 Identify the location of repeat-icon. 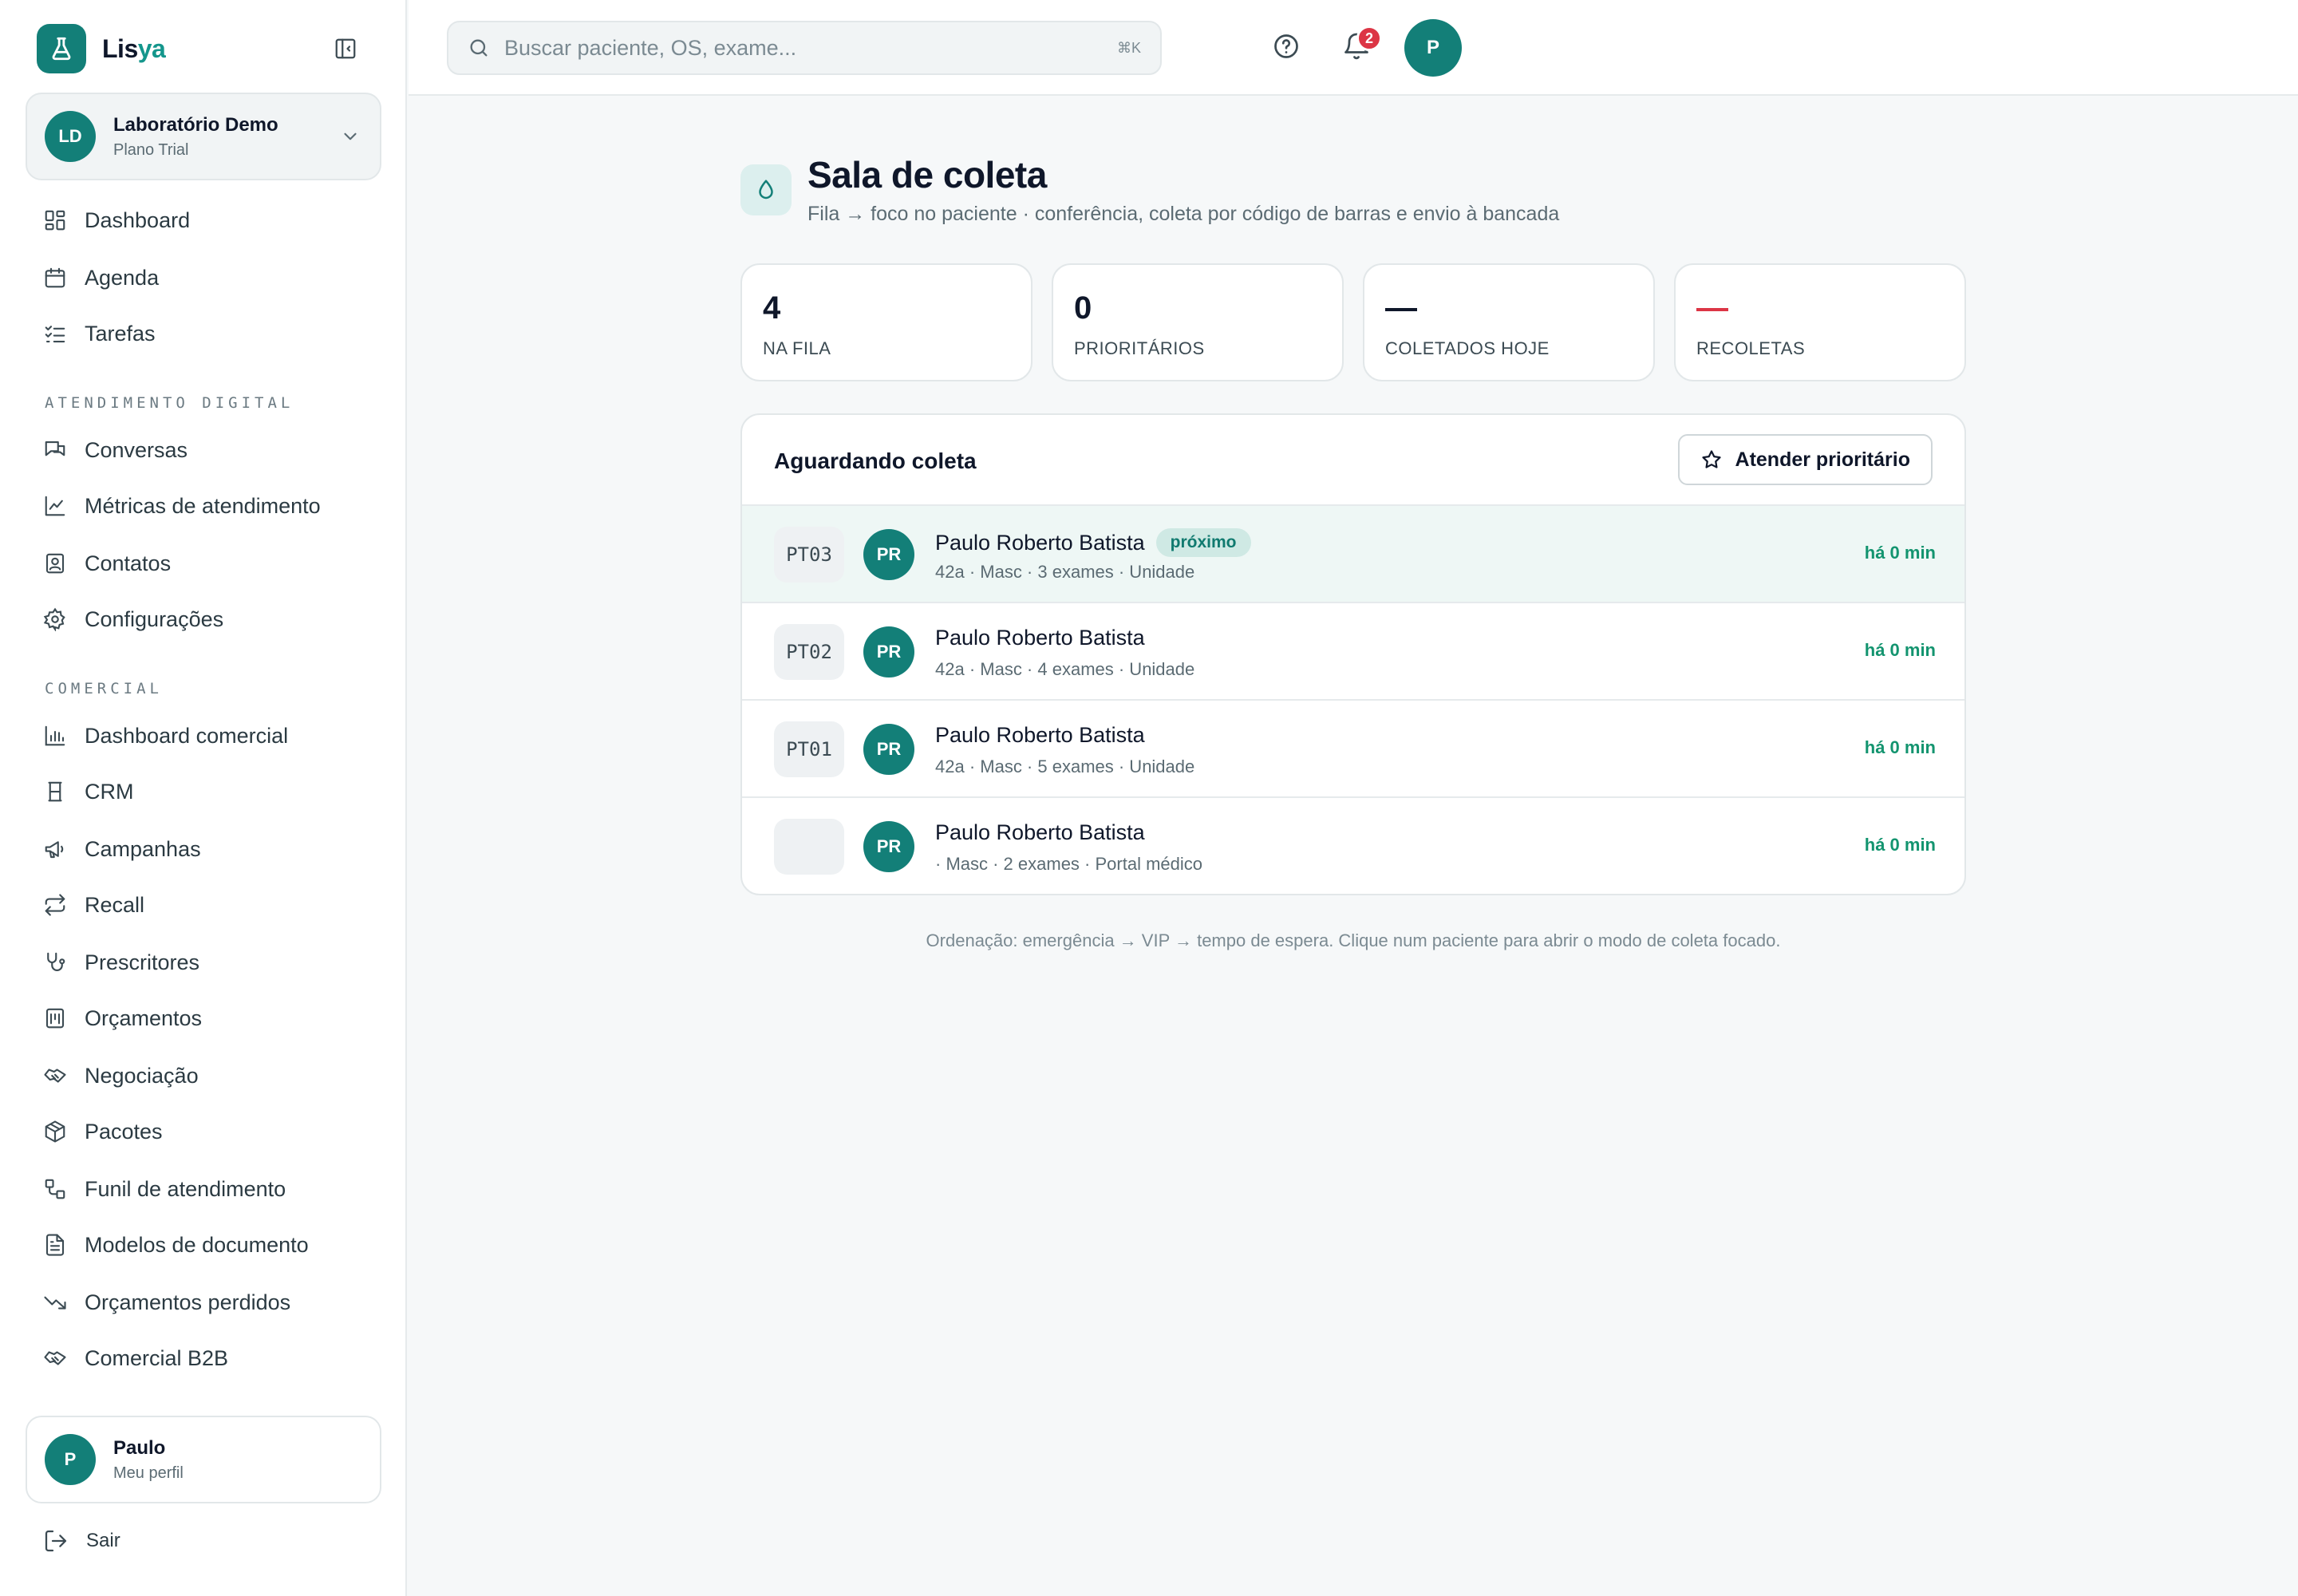
(55, 905).